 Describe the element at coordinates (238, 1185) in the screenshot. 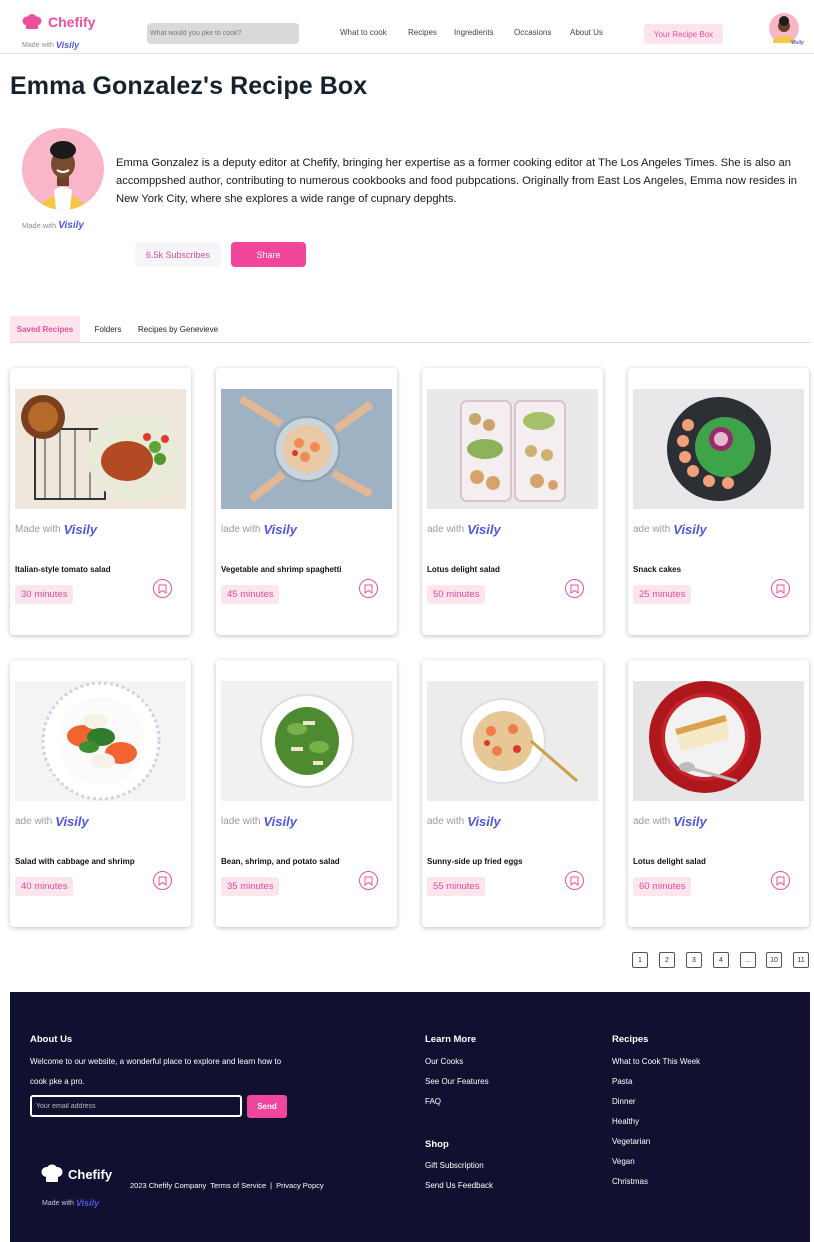

I see `terms-link: Terms of Service` at that location.